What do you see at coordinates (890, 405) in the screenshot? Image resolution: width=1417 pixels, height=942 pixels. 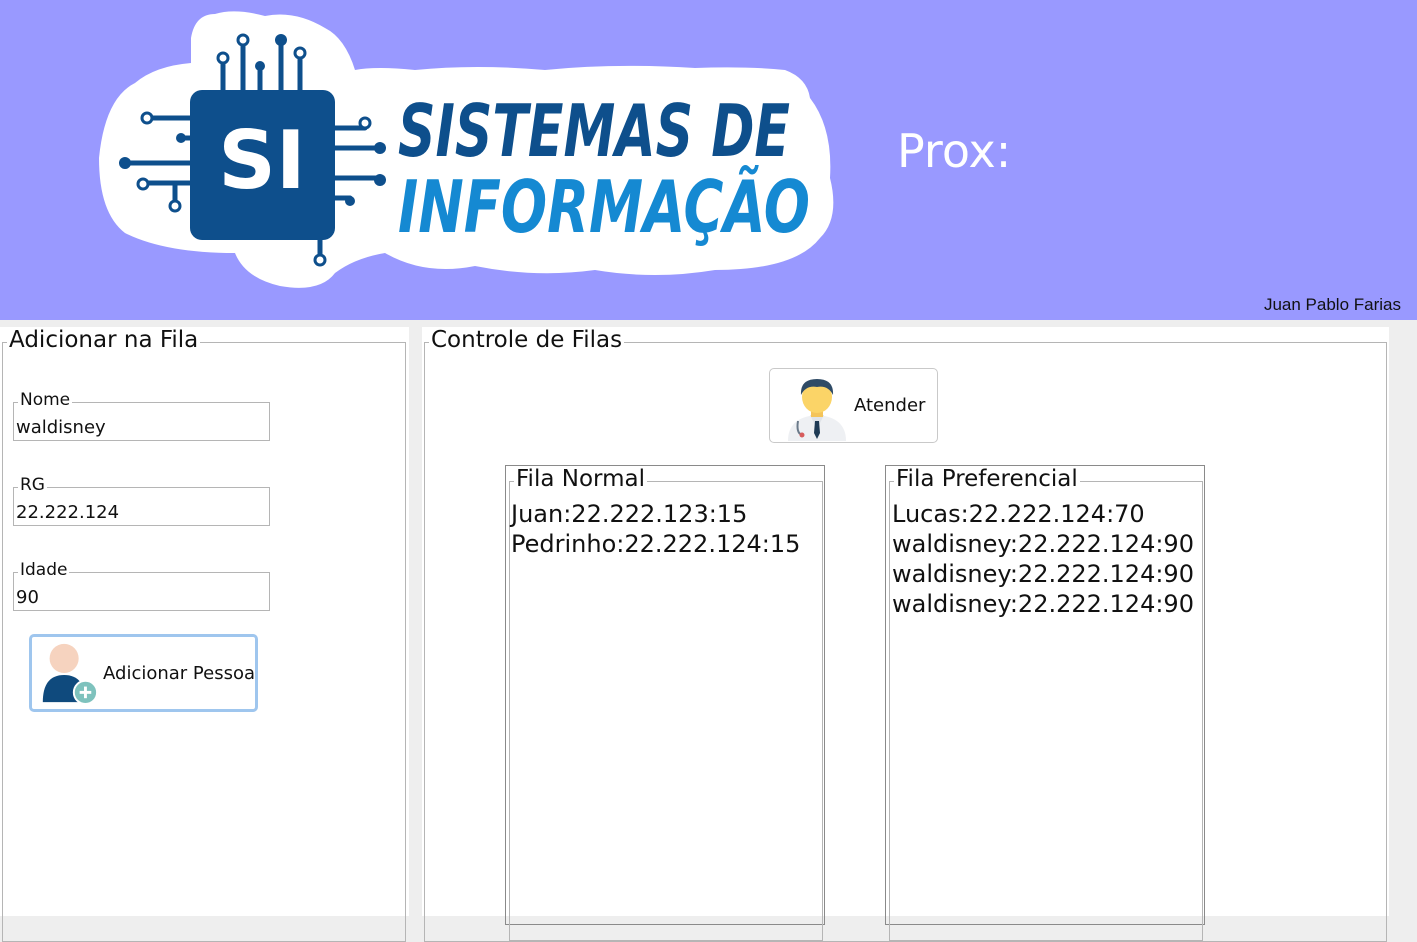 I see `attend-button-label: Atender` at bounding box center [890, 405].